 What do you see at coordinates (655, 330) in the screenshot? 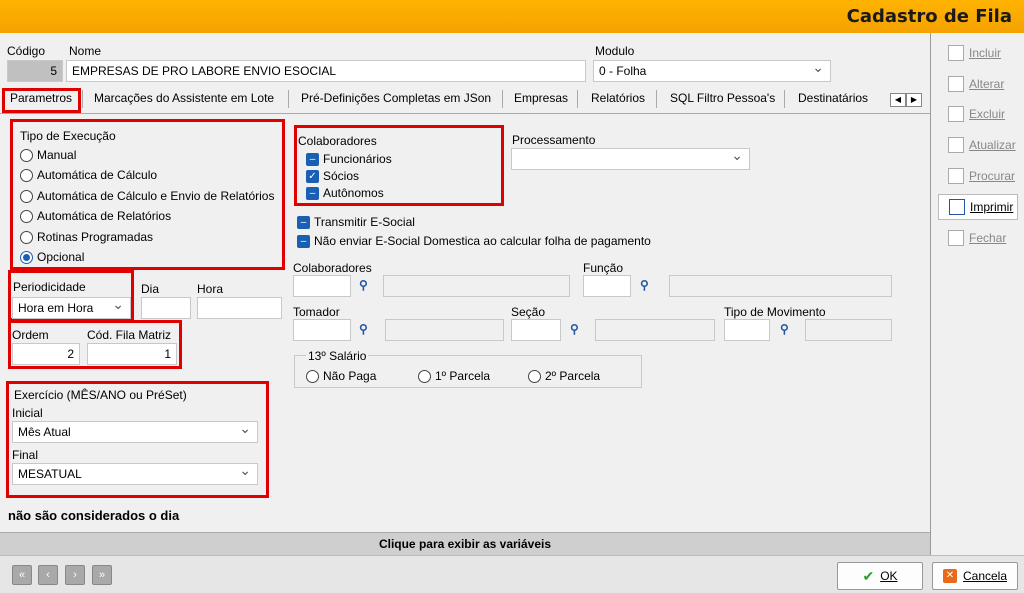
I see `secao-desc-field` at bounding box center [655, 330].